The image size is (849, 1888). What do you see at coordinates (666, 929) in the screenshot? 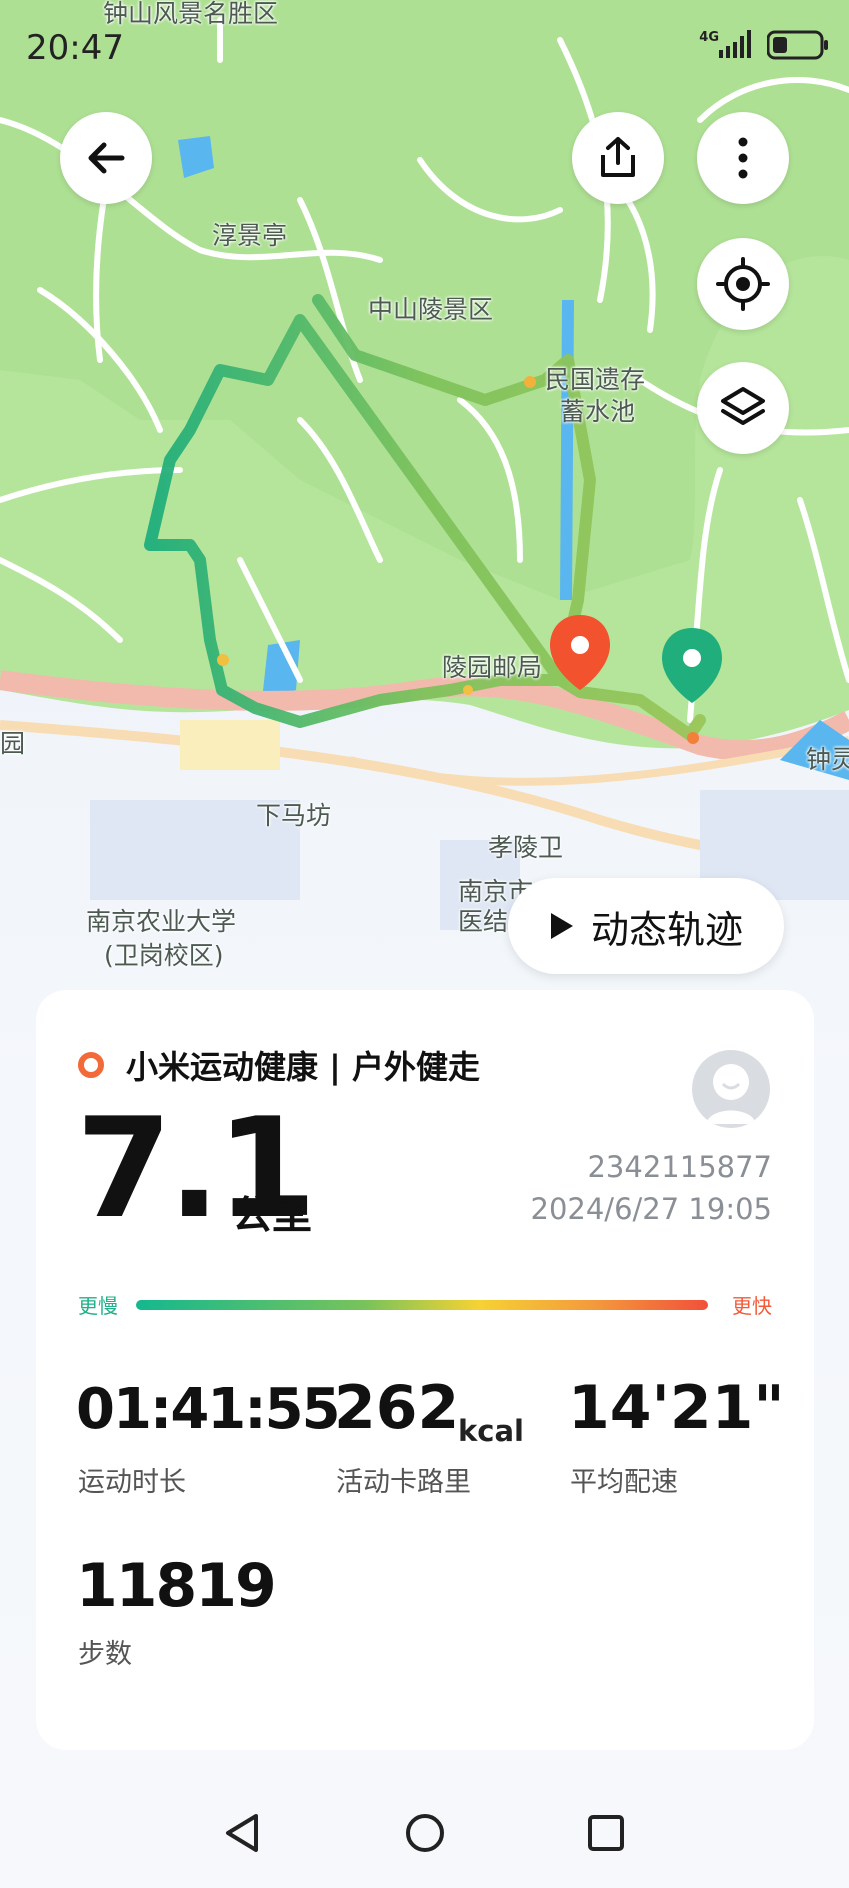
I see `dynamic-track-label: 动态轨迹` at bounding box center [666, 929].